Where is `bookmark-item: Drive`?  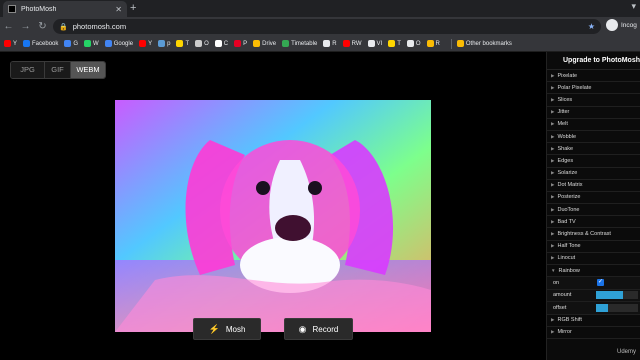 bookmark-item: Drive is located at coordinates (264, 43).